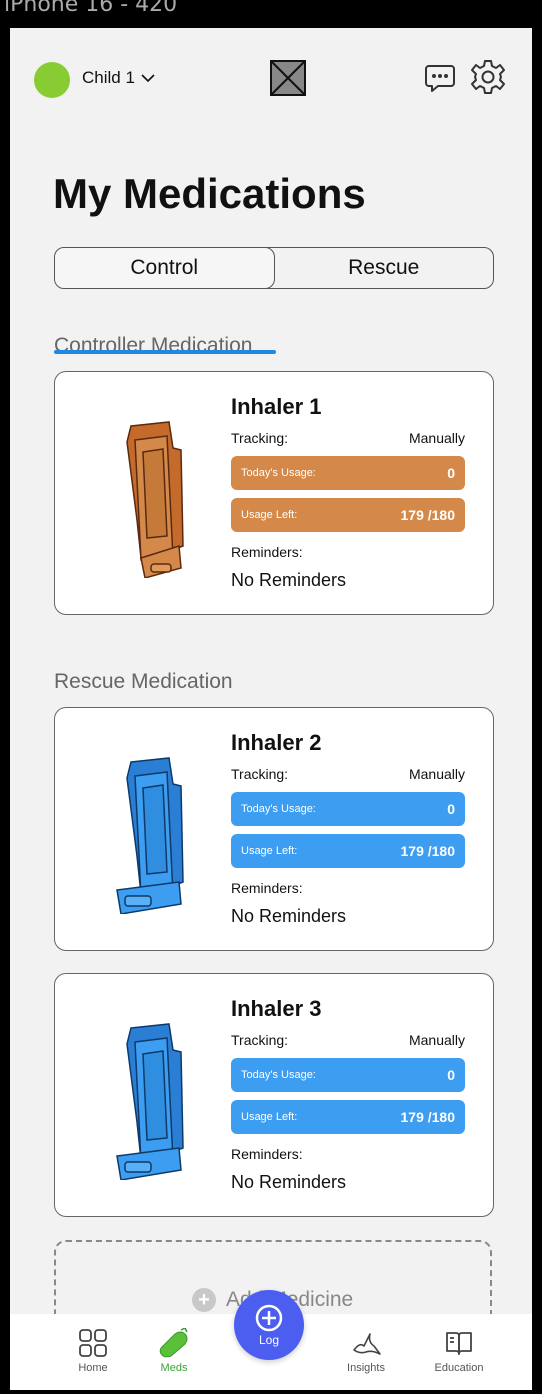  I want to click on tab-meds: Meds, so click(174, 1351).